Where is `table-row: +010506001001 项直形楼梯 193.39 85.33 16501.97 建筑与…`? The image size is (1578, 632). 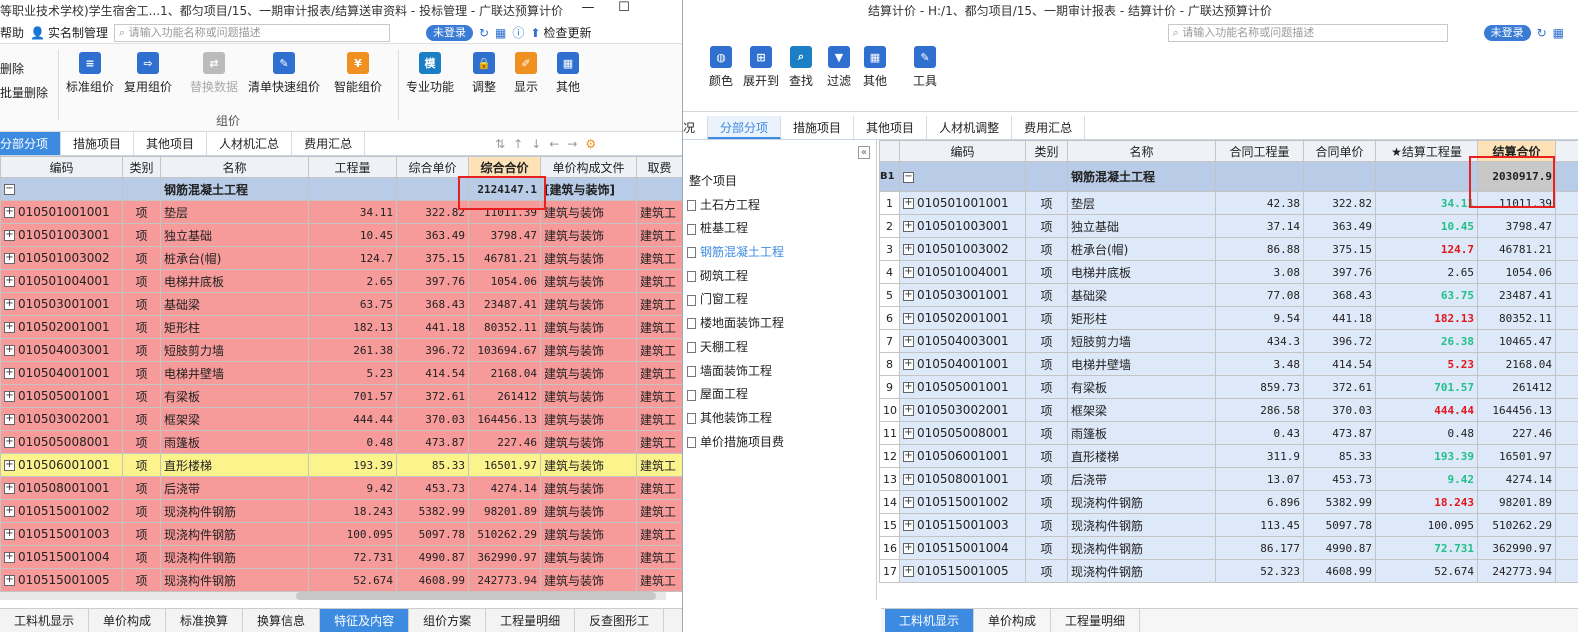 table-row: +010506001001 项直形楼梯 193.39 85.33 16501.97 建筑与… is located at coordinates (341, 465).